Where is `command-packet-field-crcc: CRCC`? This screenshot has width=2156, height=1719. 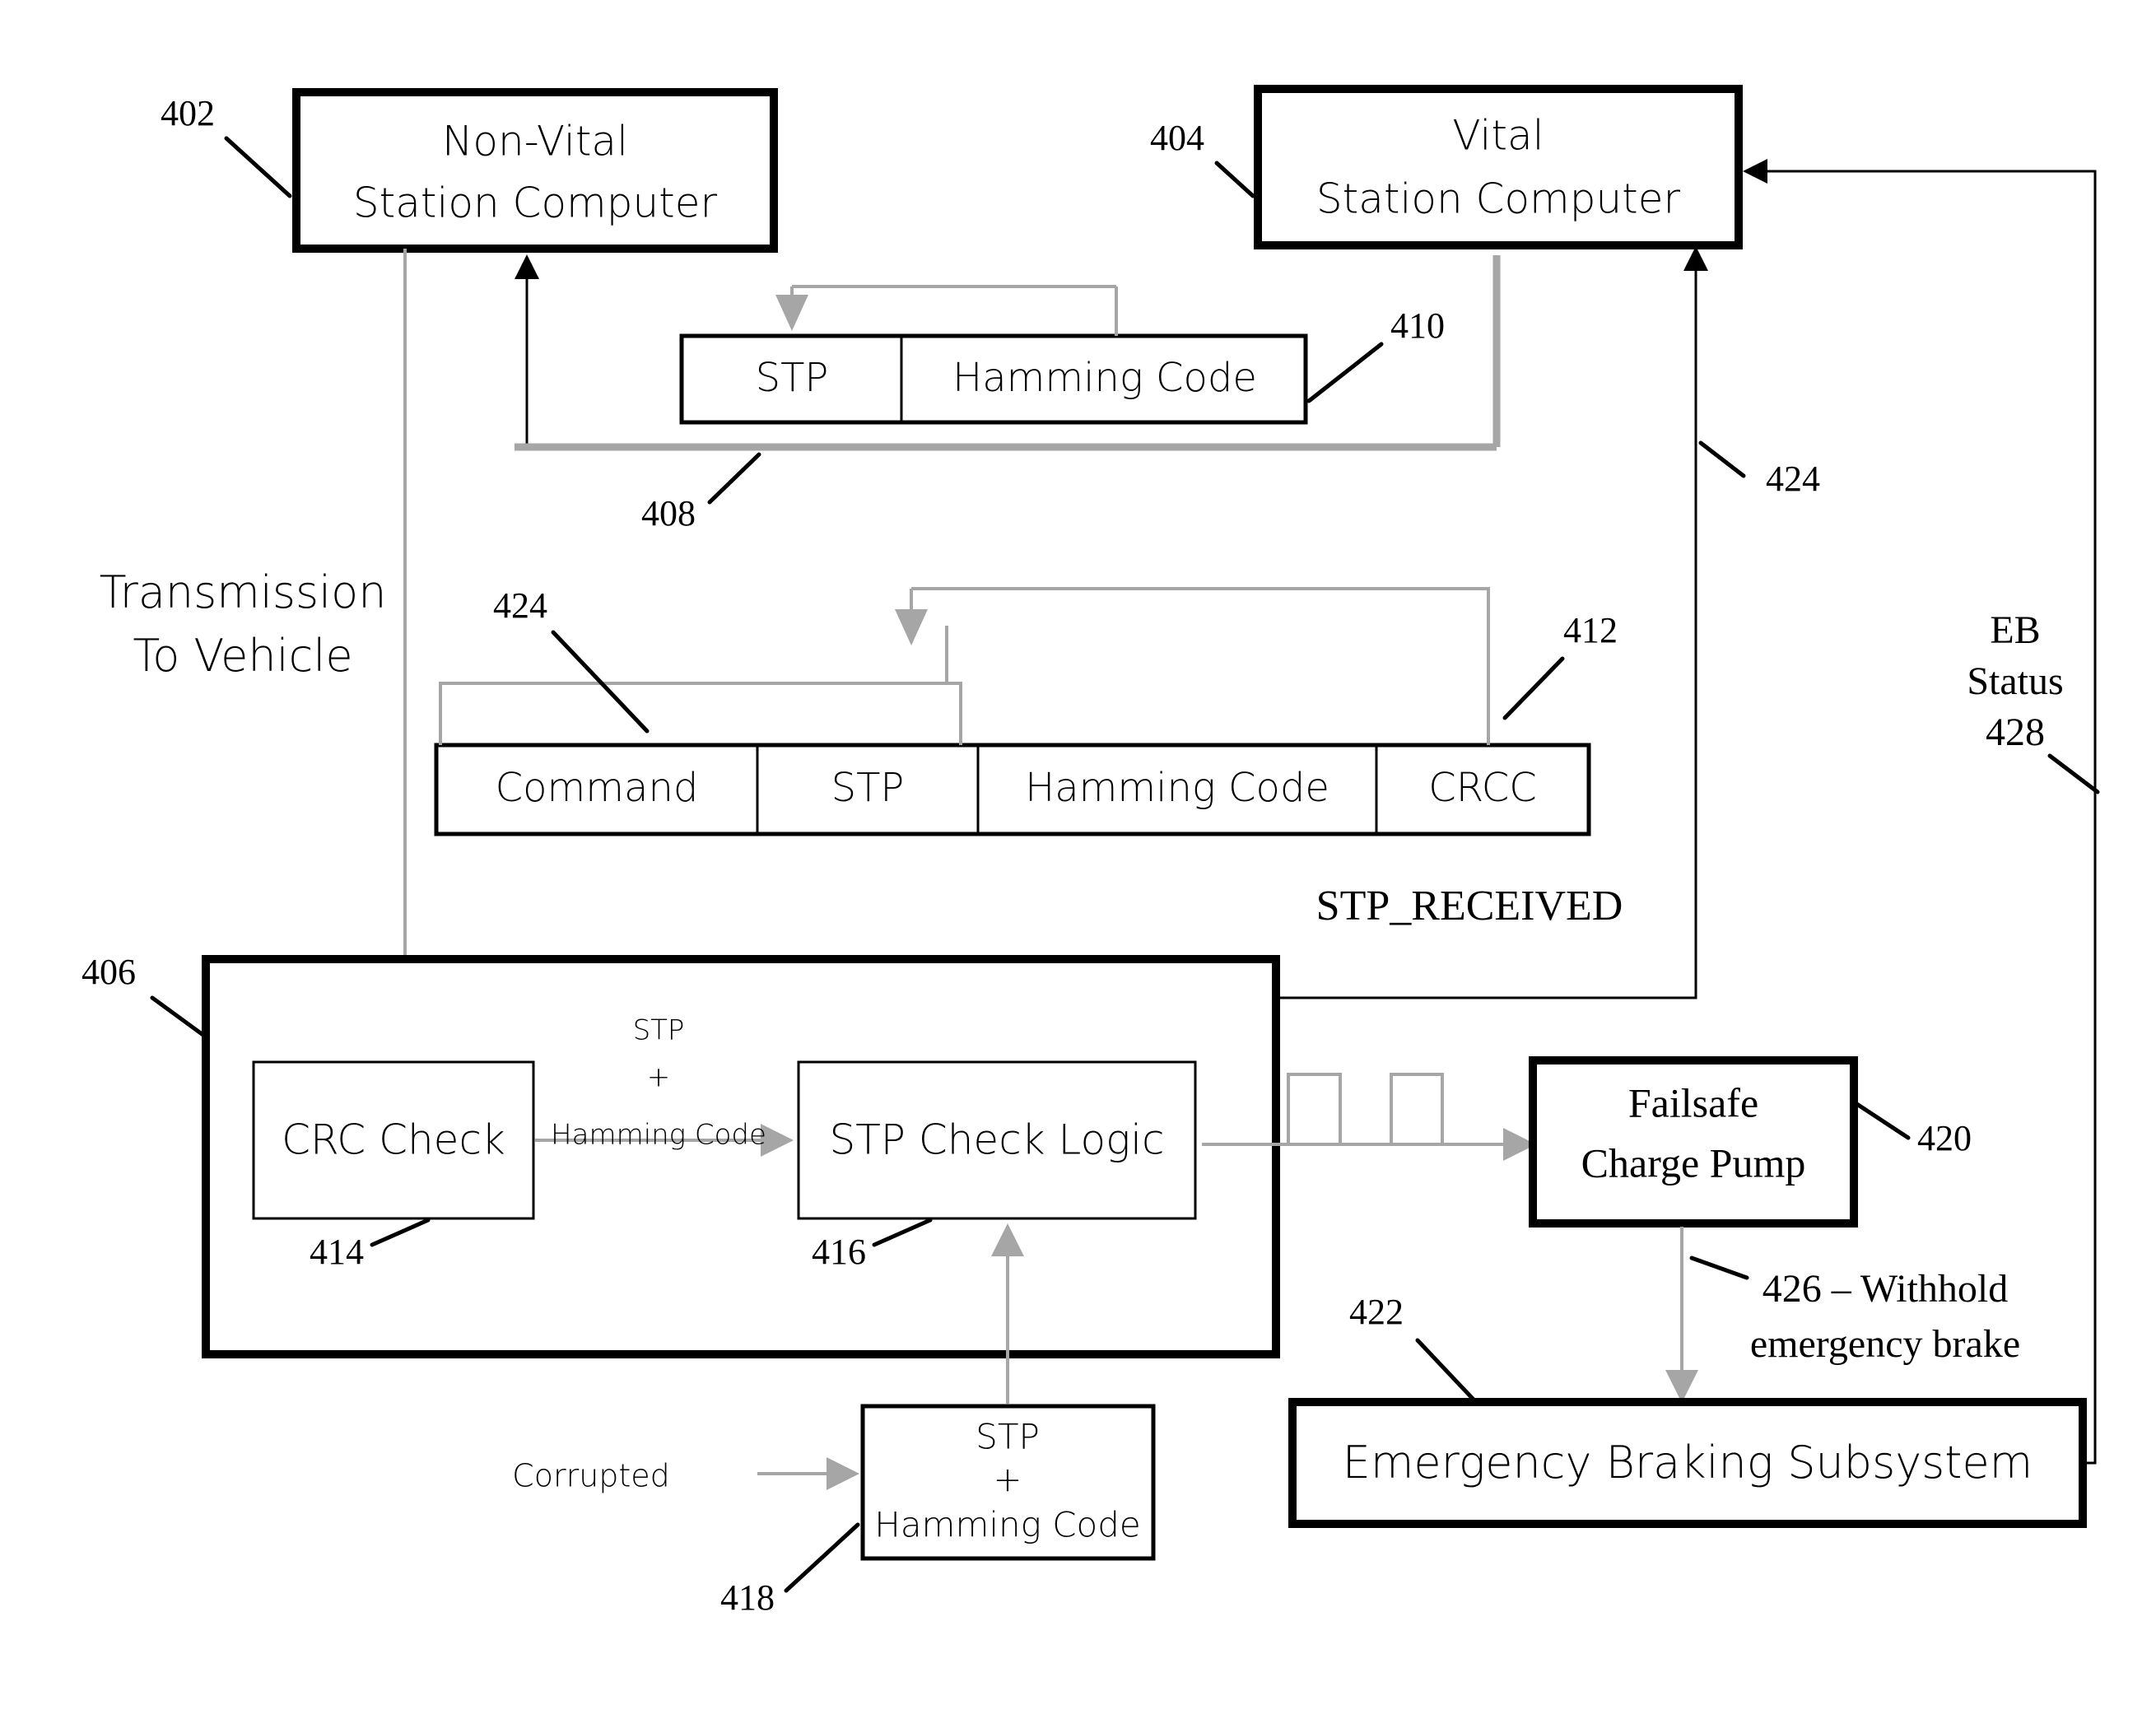
command-packet-field-crcc: CRCC is located at coordinates (1482, 788).